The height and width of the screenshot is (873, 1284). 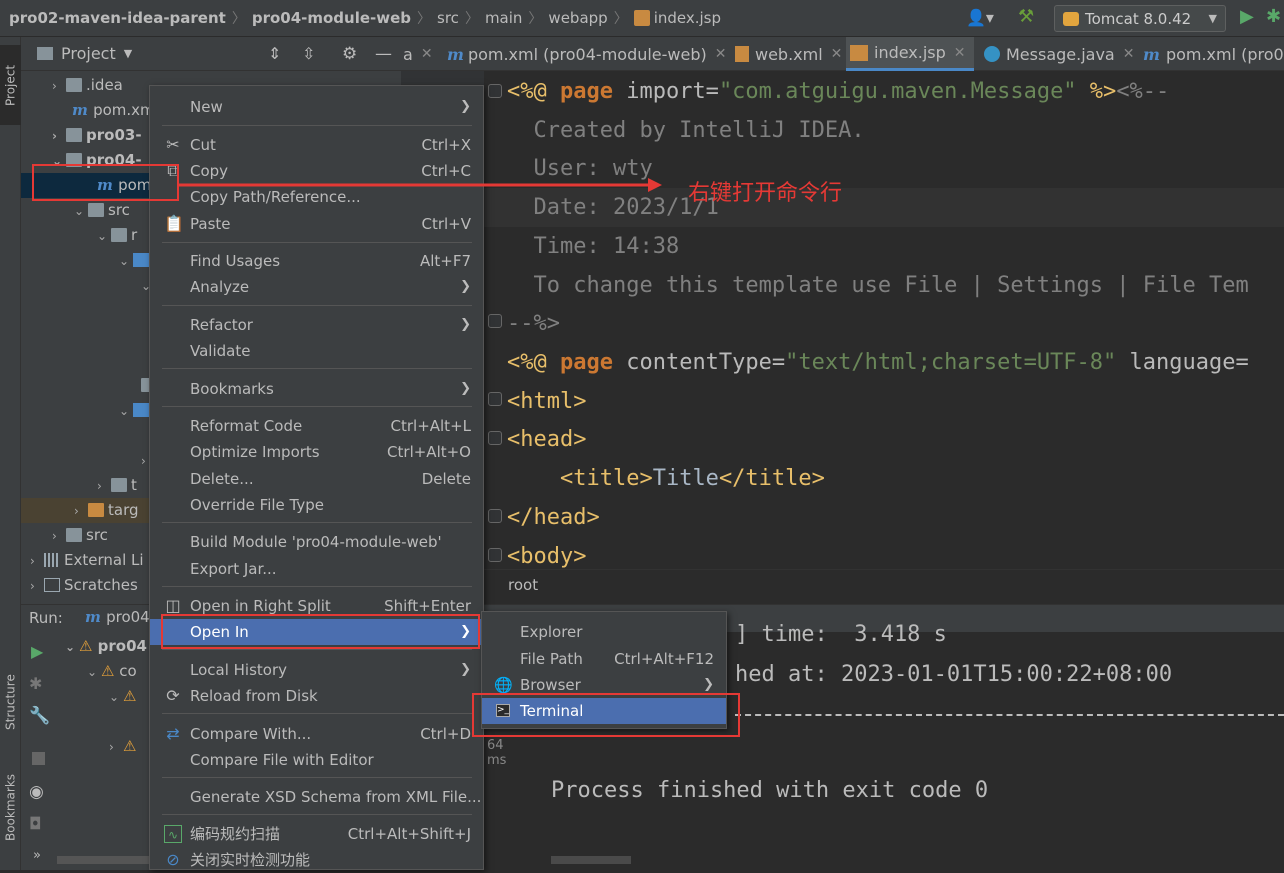 I want to click on tree-item-idea: › .idea, so click(x=87, y=85).